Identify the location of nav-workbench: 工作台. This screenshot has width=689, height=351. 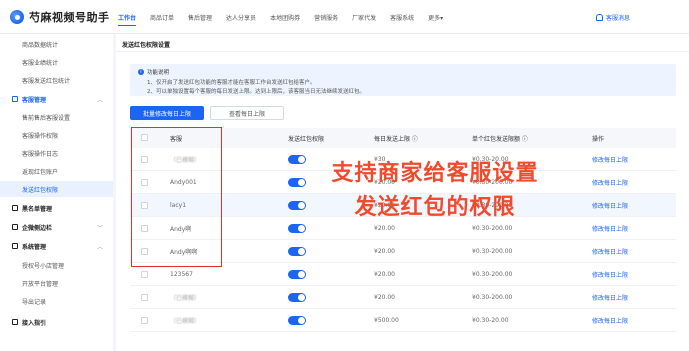
(127, 17).